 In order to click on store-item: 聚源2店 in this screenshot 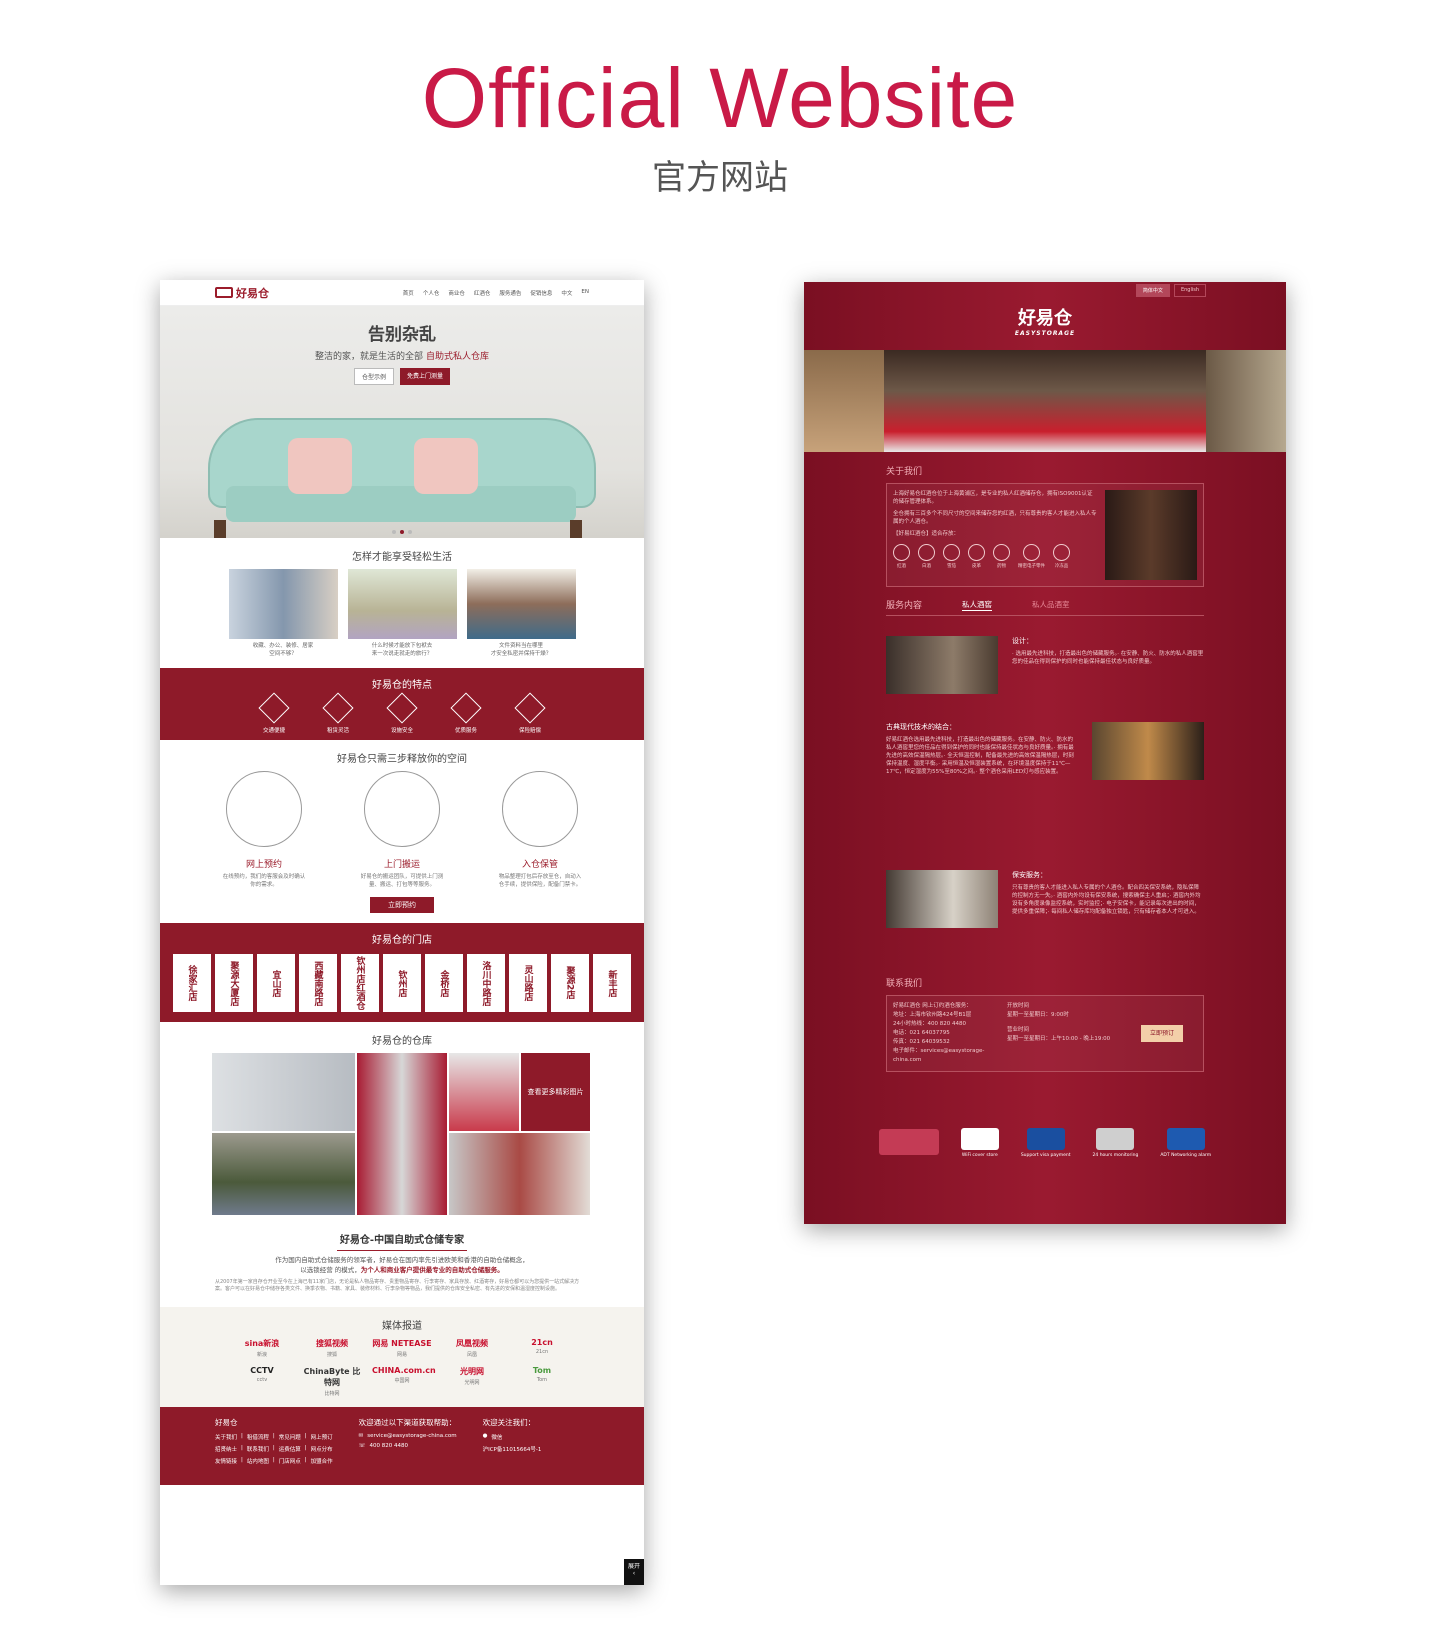, I will do `click(570, 983)`.